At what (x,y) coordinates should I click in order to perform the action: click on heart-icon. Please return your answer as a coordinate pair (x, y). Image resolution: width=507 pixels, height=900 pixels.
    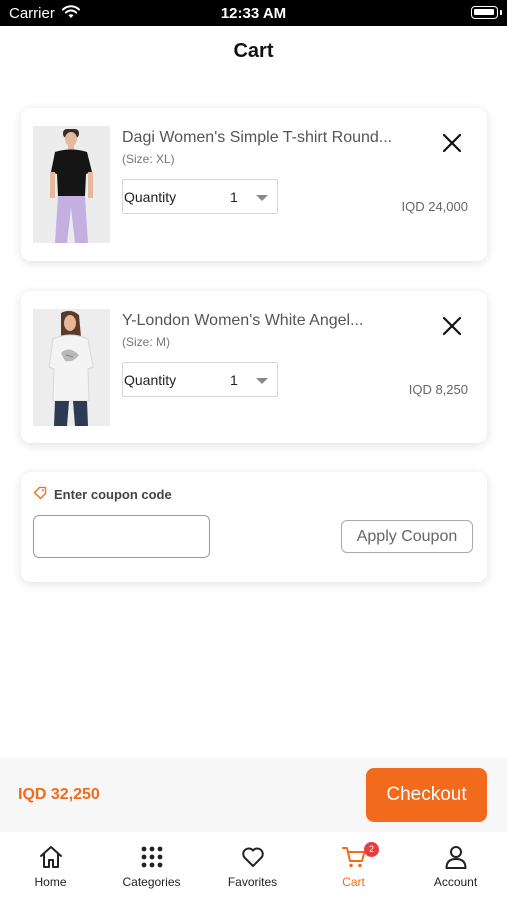
    Looking at the image, I should click on (253, 857).